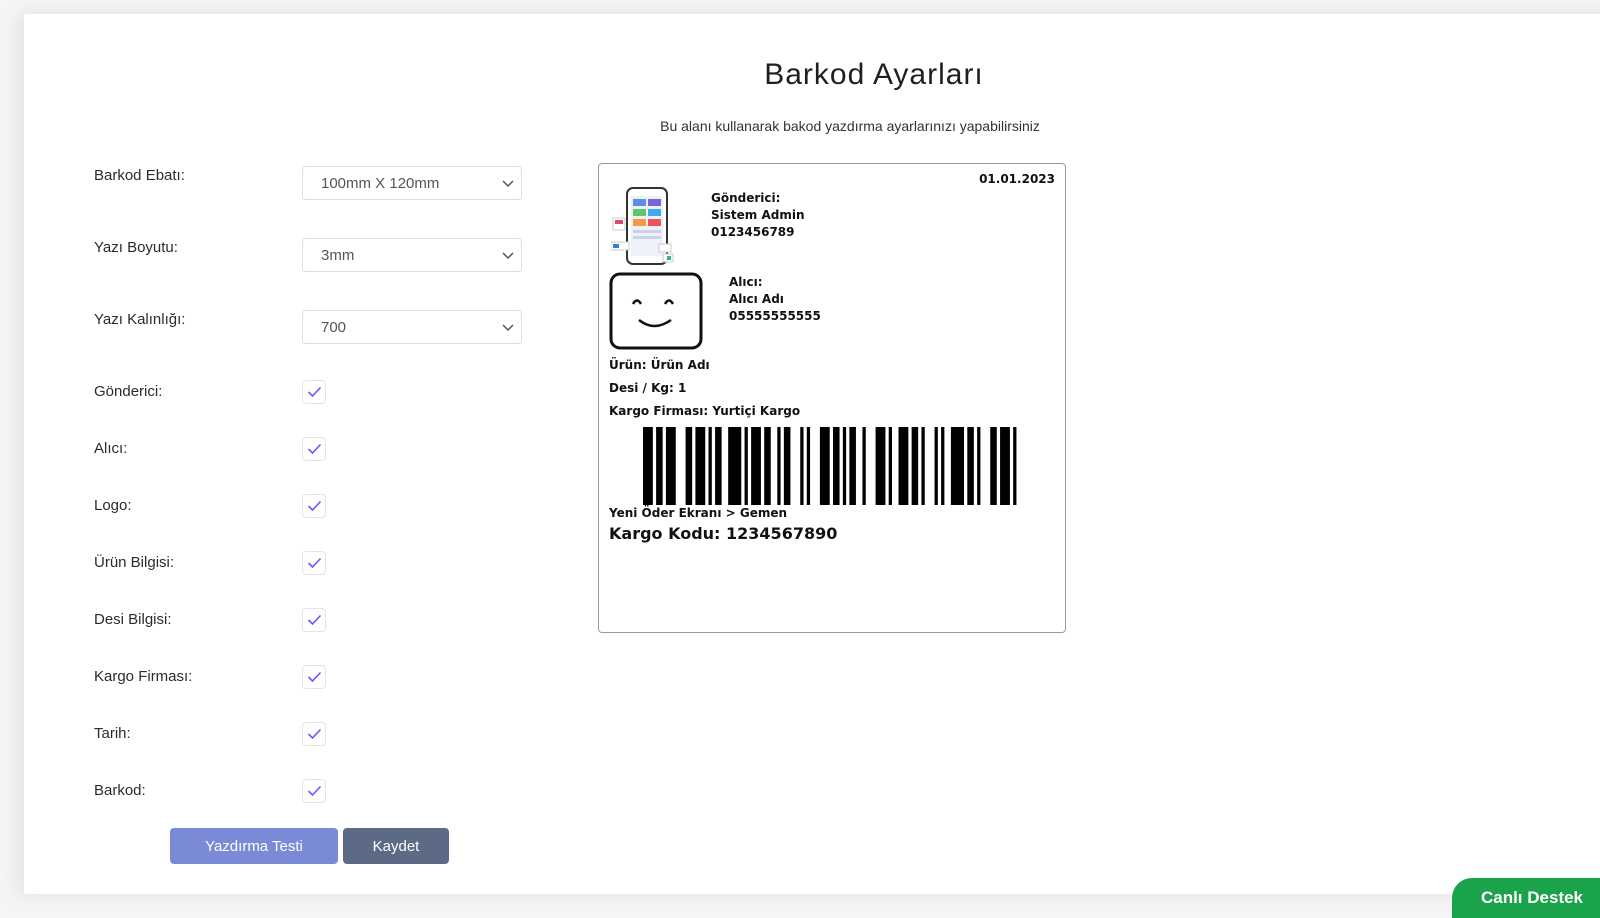  I want to click on sender-checkbox, so click(314, 392).